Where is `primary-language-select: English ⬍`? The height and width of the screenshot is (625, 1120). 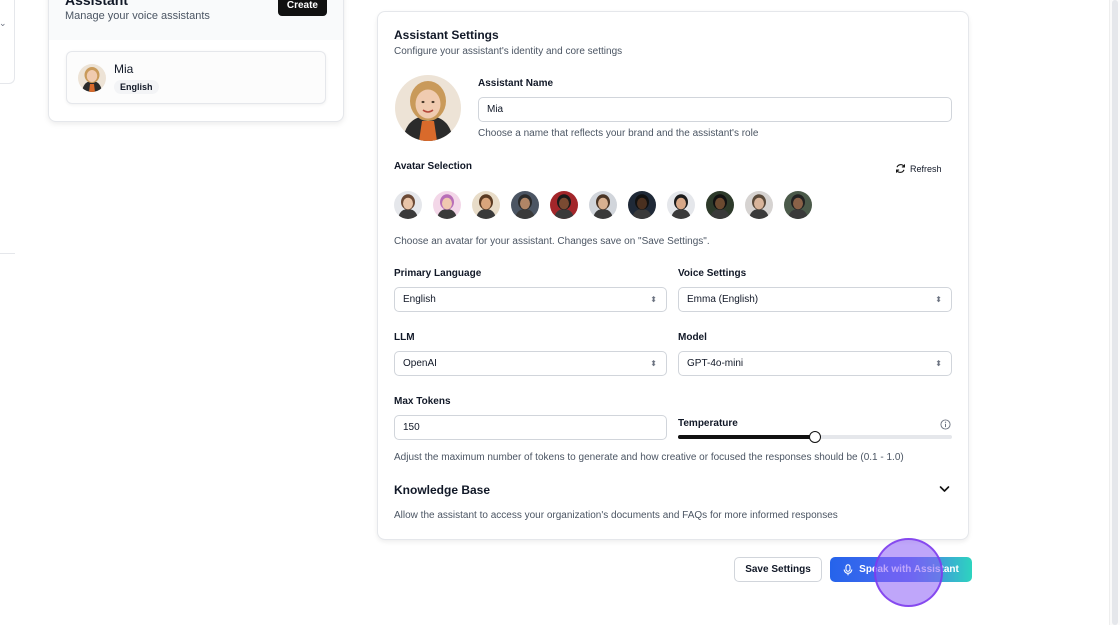 primary-language-select: English ⬍ is located at coordinates (530, 299).